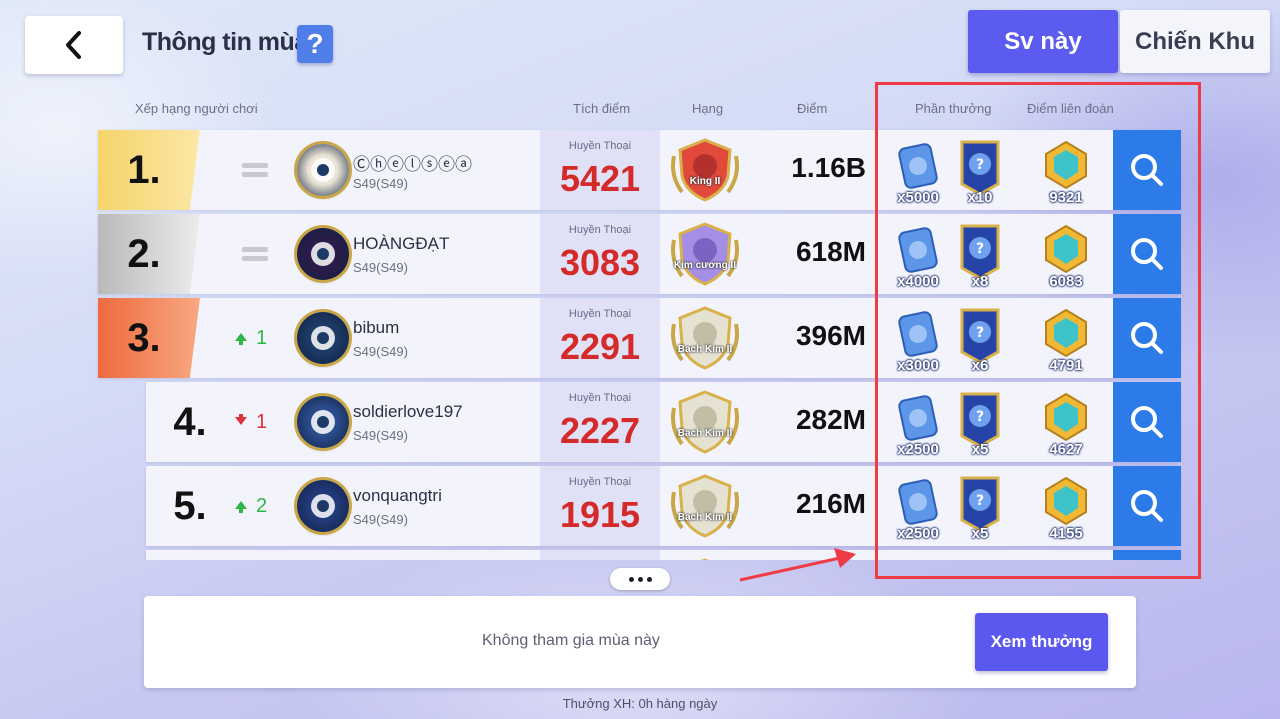 This screenshot has height=719, width=1280. I want to click on league-token-icon, so click(1066, 165).